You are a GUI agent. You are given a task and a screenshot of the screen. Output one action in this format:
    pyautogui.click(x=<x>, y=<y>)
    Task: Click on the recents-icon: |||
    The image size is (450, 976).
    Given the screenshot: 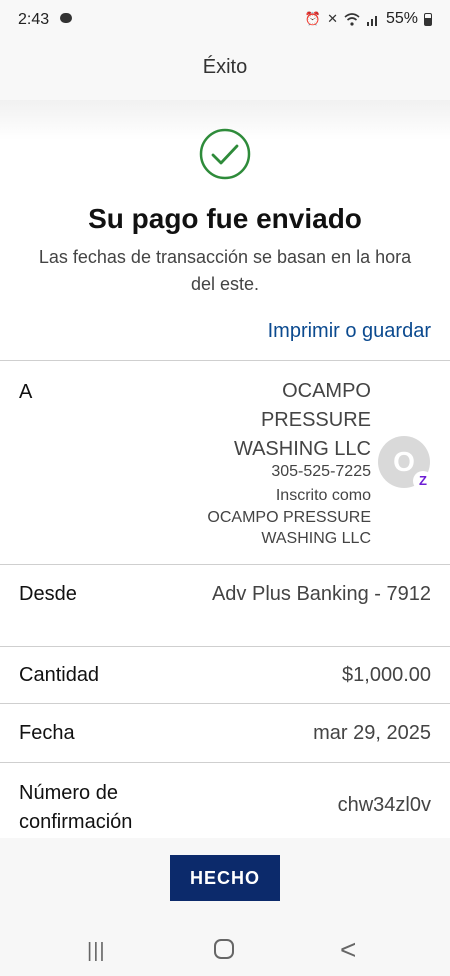 What is the action you would take?
    pyautogui.click(x=96, y=951)
    